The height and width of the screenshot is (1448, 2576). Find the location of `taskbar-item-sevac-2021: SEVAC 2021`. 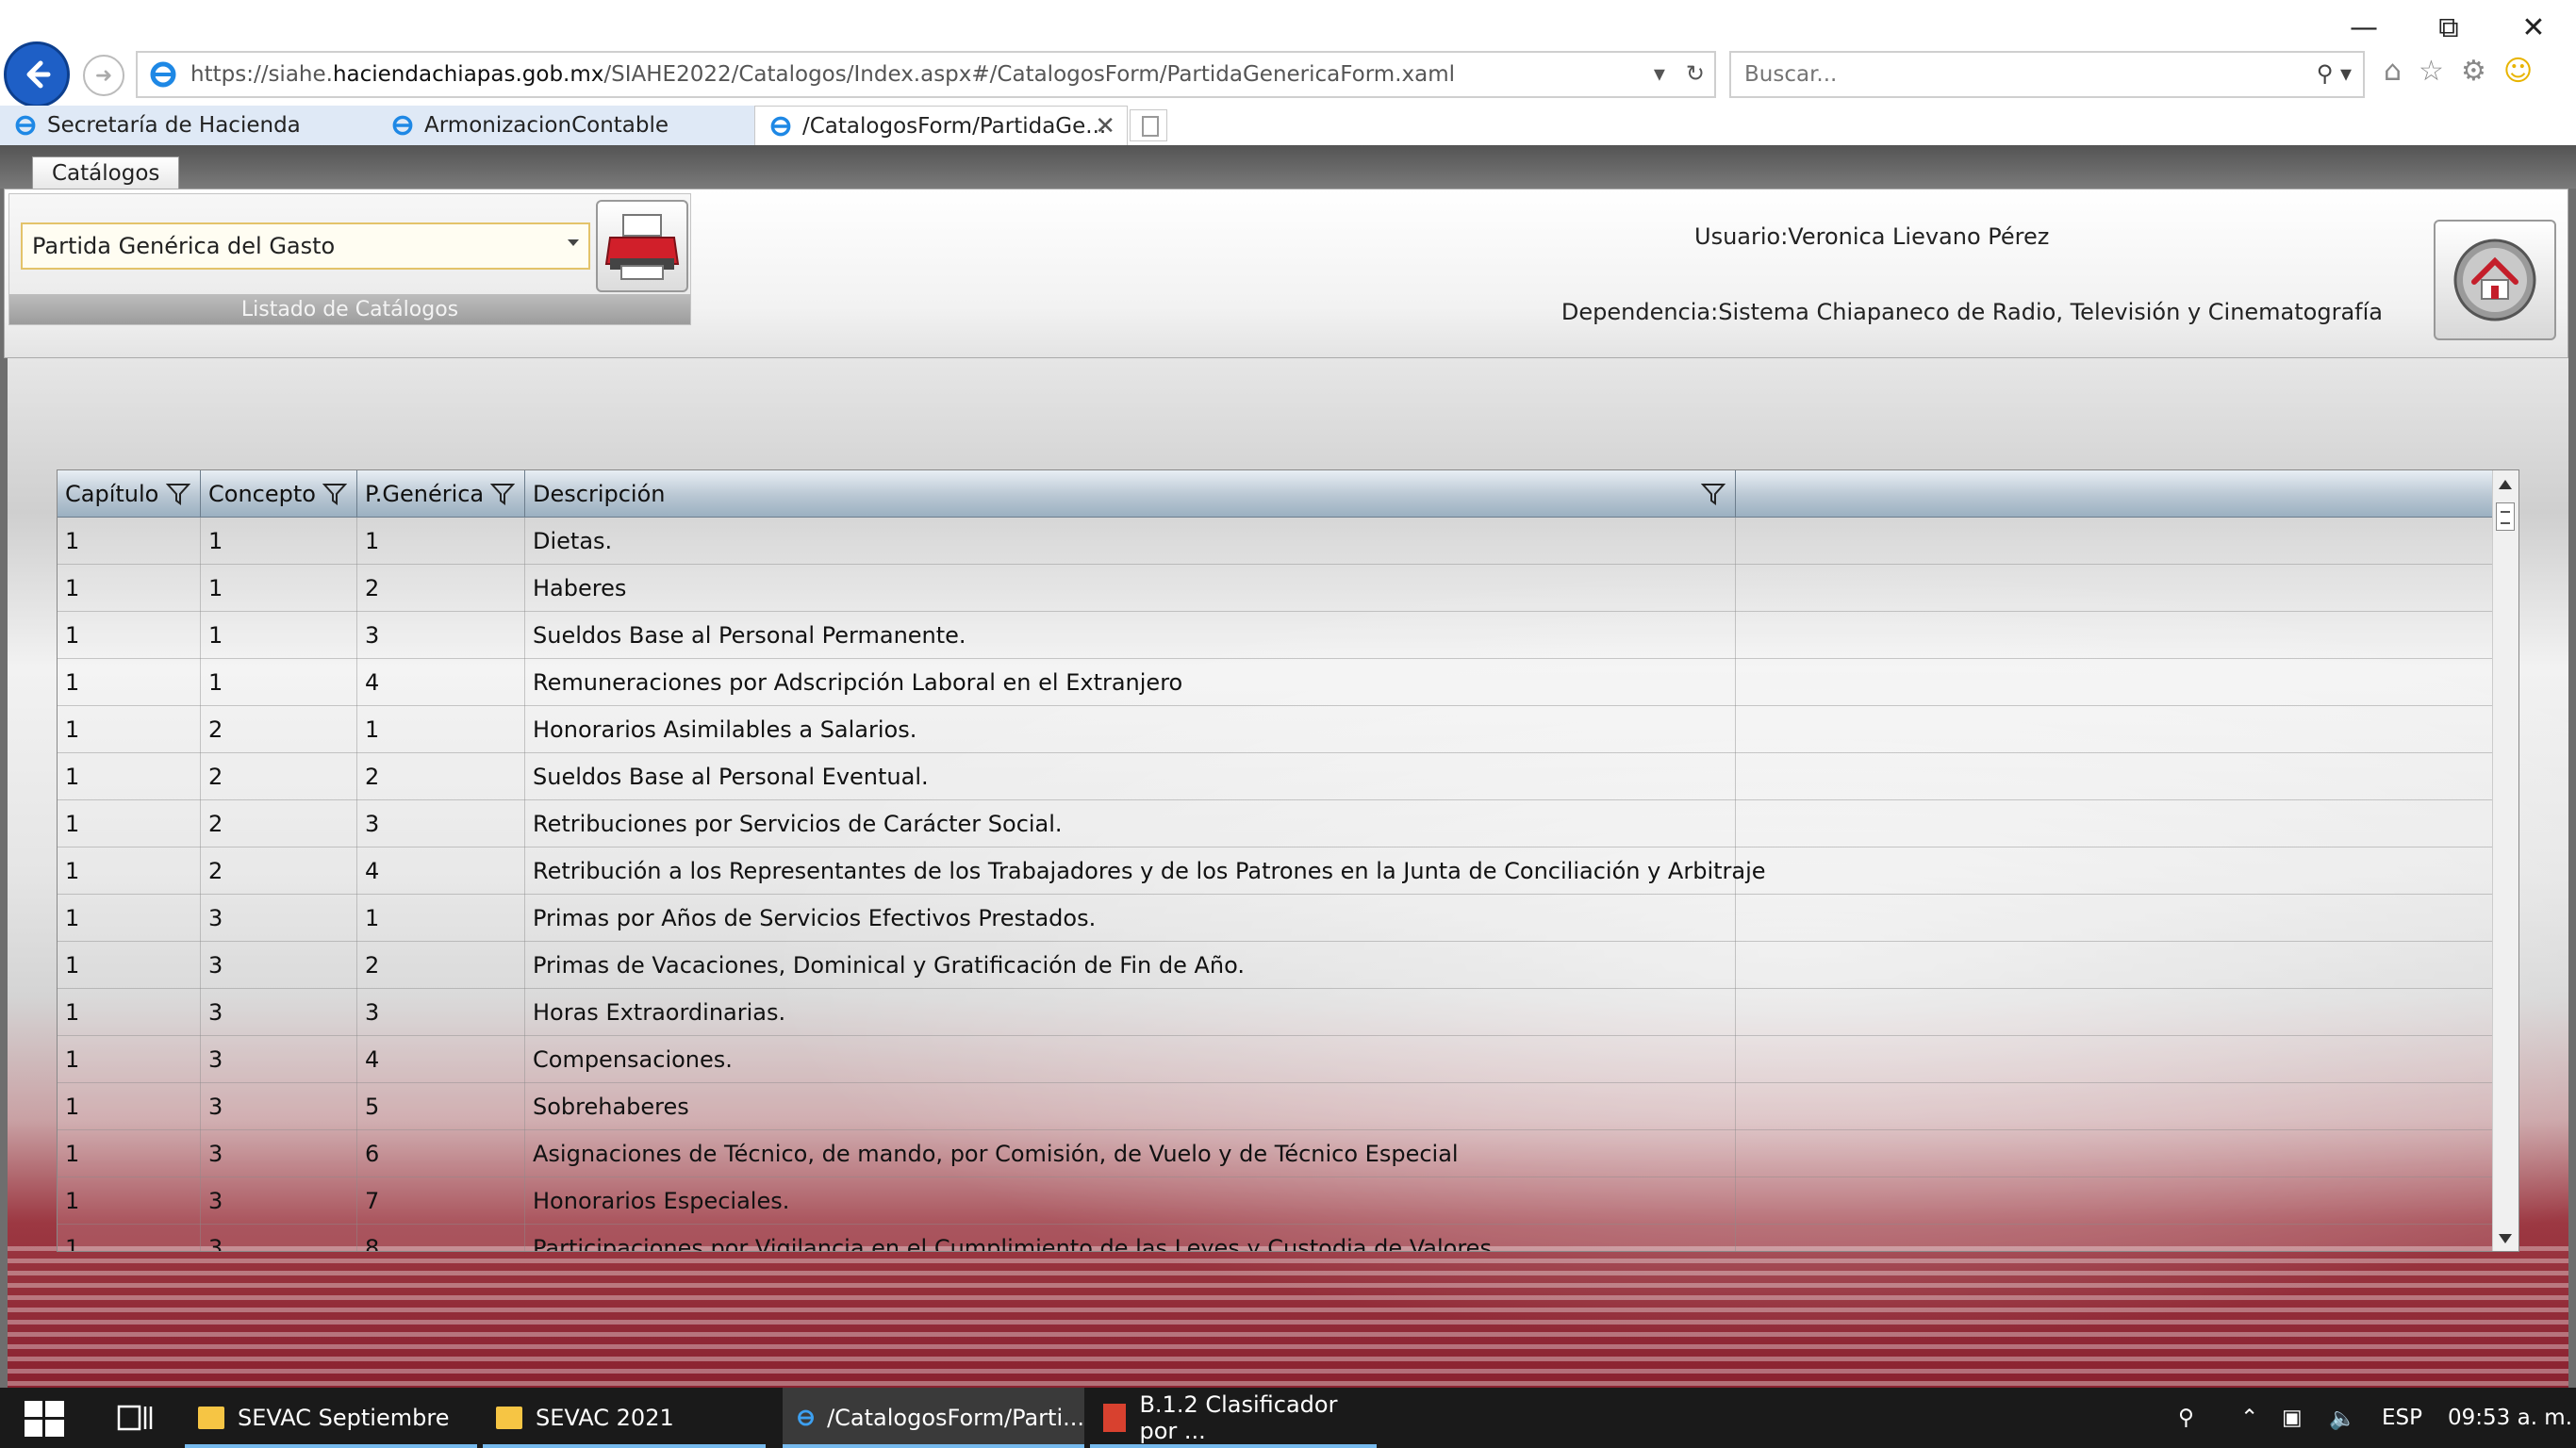

taskbar-item-sevac-2021: SEVAC 2021 is located at coordinates (624, 1418).